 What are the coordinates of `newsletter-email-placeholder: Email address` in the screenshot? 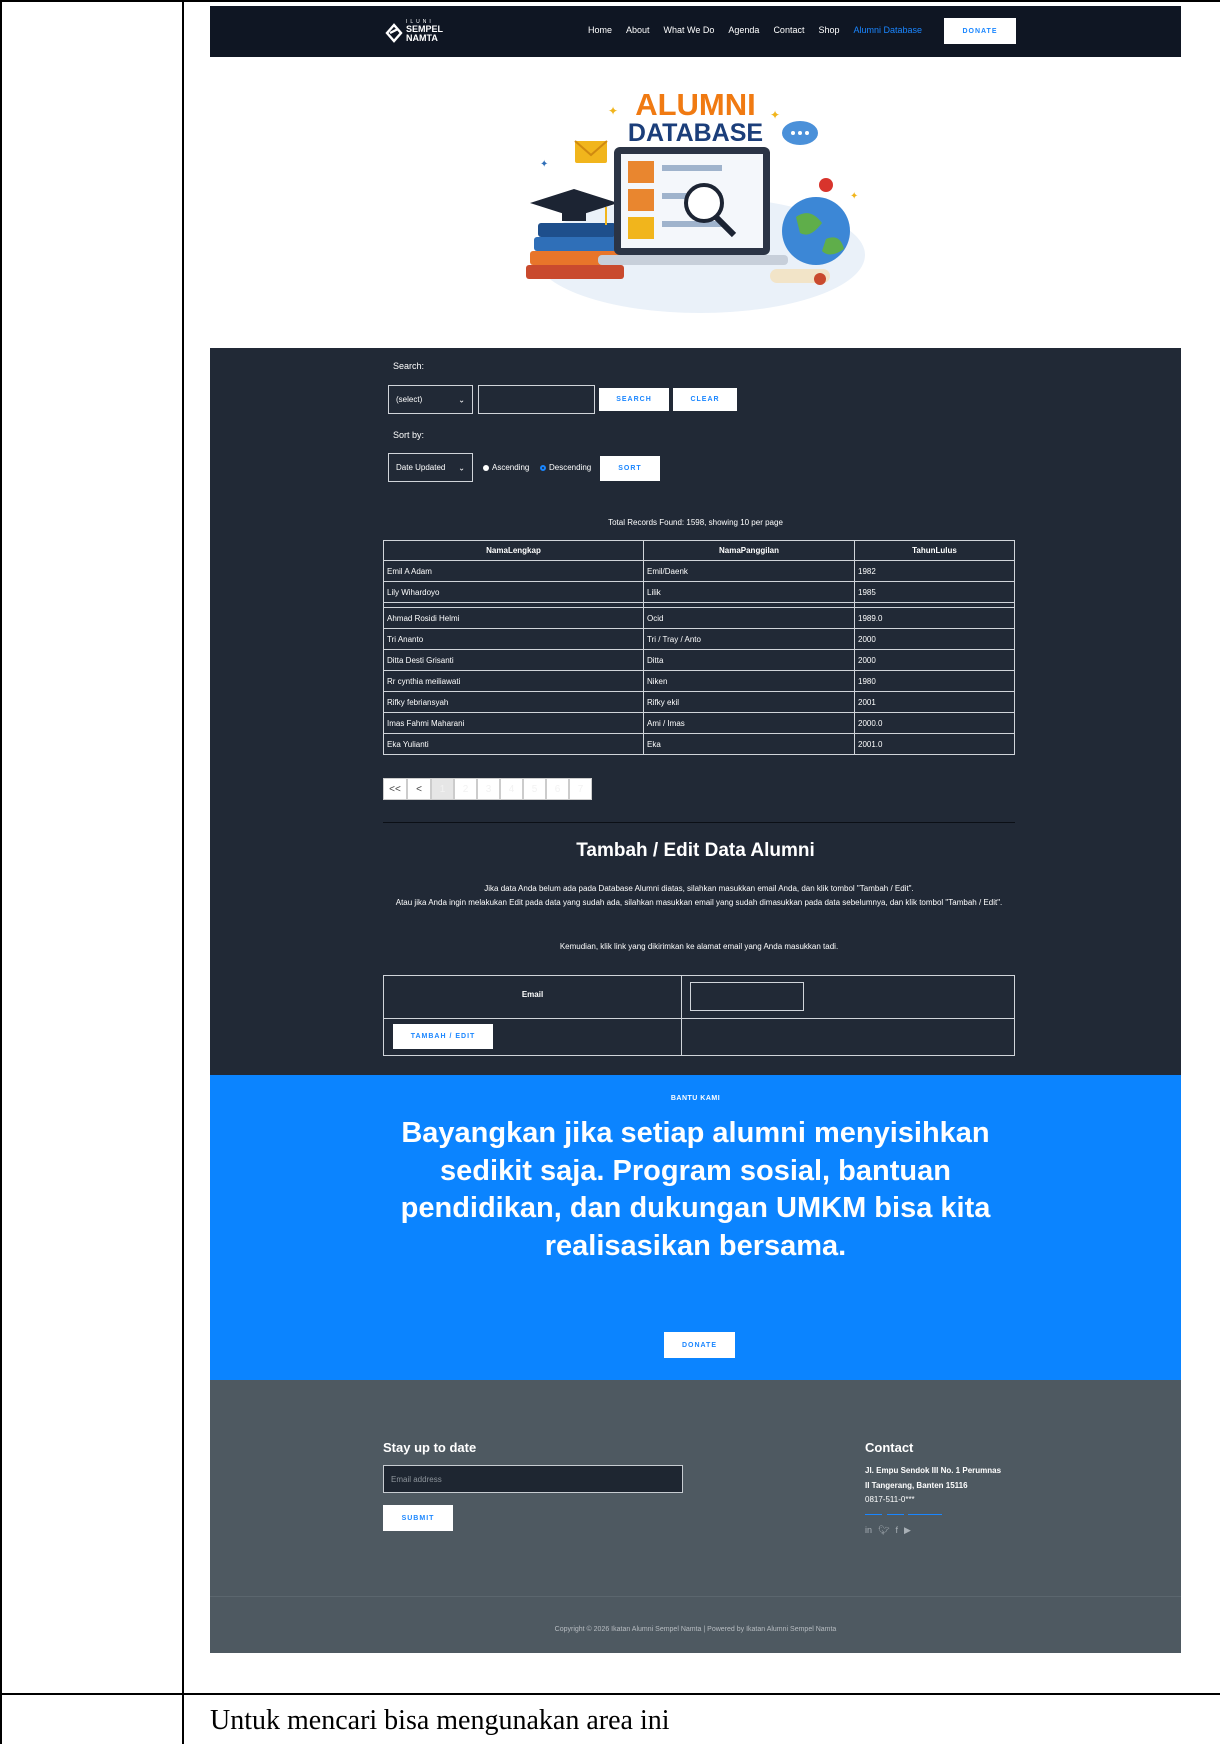 It's located at (416, 1479).